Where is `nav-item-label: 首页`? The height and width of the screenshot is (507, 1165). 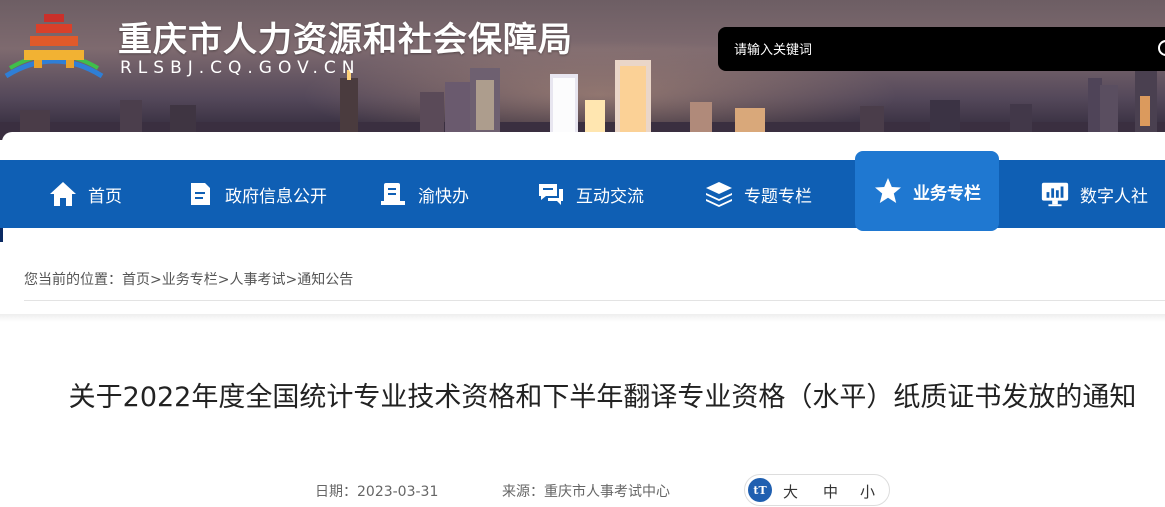 nav-item-label: 首页 is located at coordinates (105, 196).